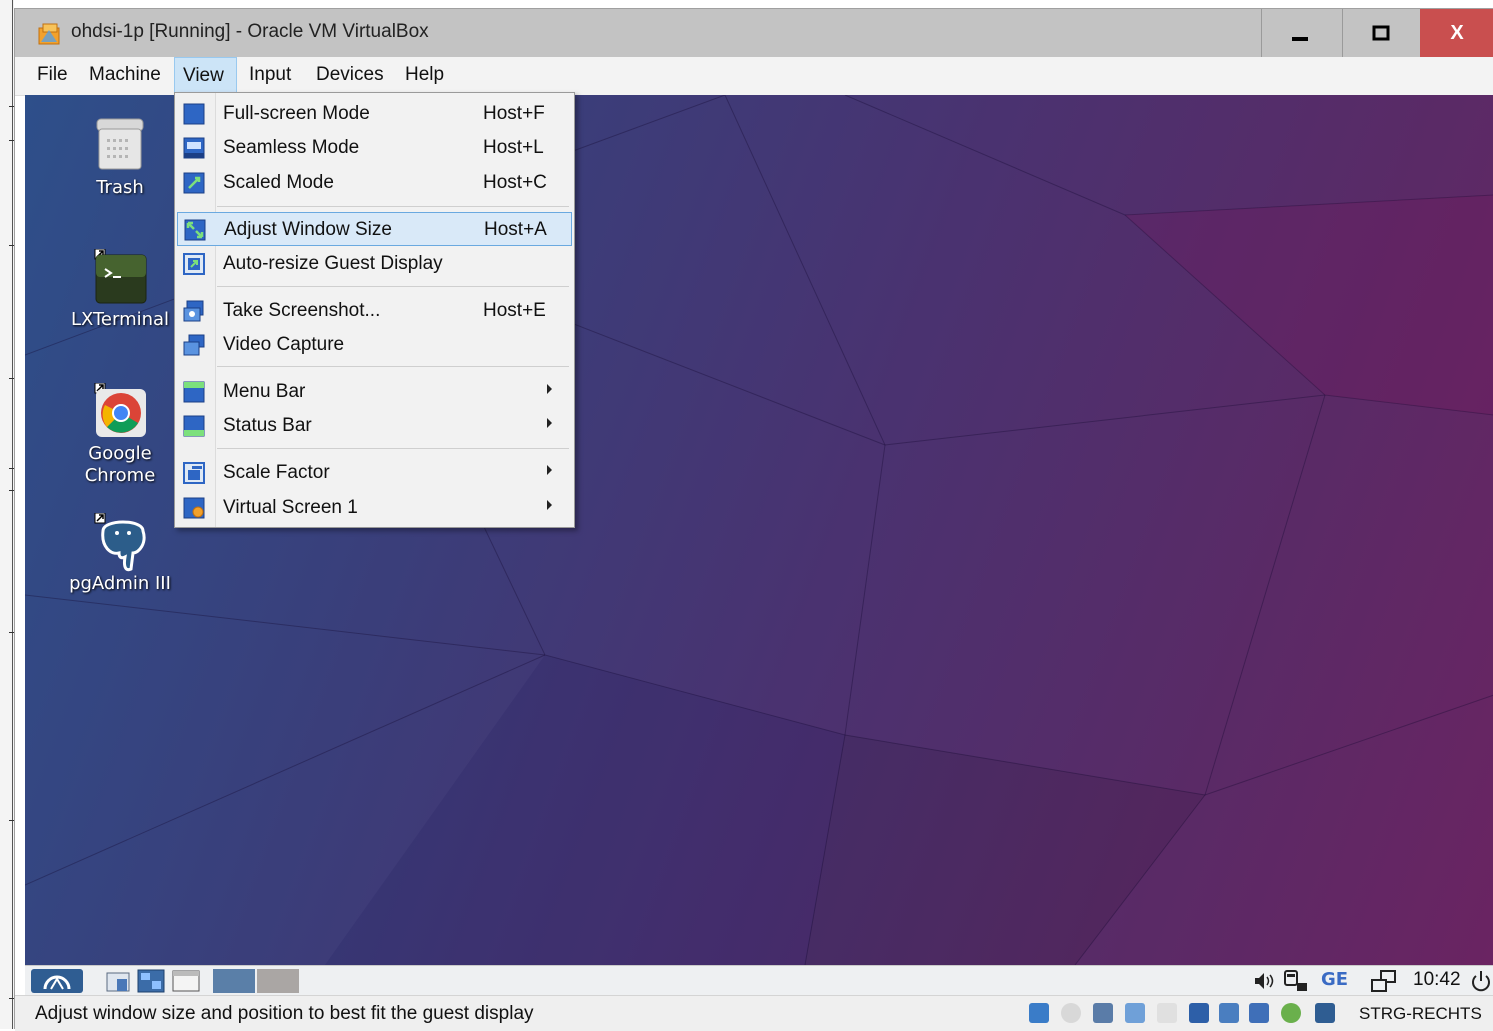 The width and height of the screenshot is (1493, 1031). Describe the element at coordinates (125, 75) in the screenshot. I see `menu-machine: Machine` at that location.